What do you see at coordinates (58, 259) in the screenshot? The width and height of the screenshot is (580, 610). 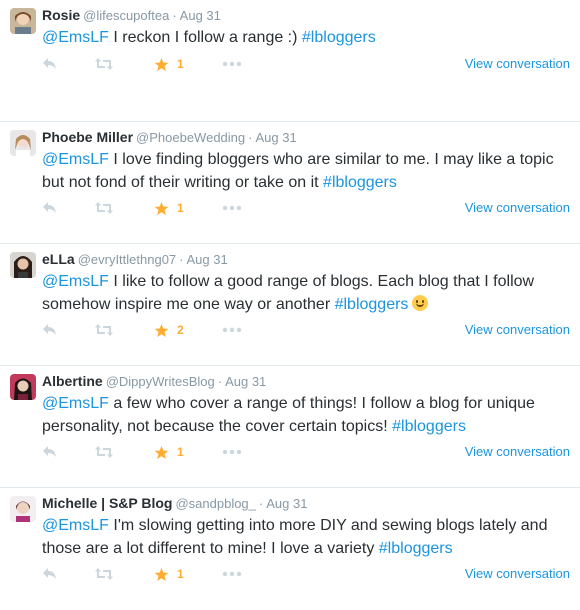 I see `author-name: eLLa` at bounding box center [58, 259].